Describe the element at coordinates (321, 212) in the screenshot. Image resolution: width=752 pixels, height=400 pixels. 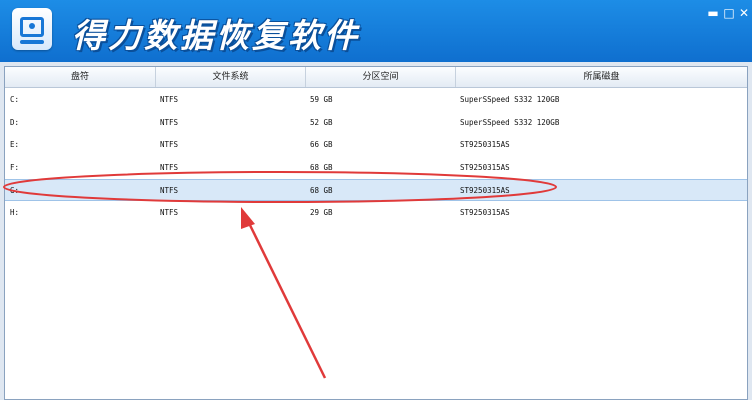
I see `size-cell: 29 GB` at that location.